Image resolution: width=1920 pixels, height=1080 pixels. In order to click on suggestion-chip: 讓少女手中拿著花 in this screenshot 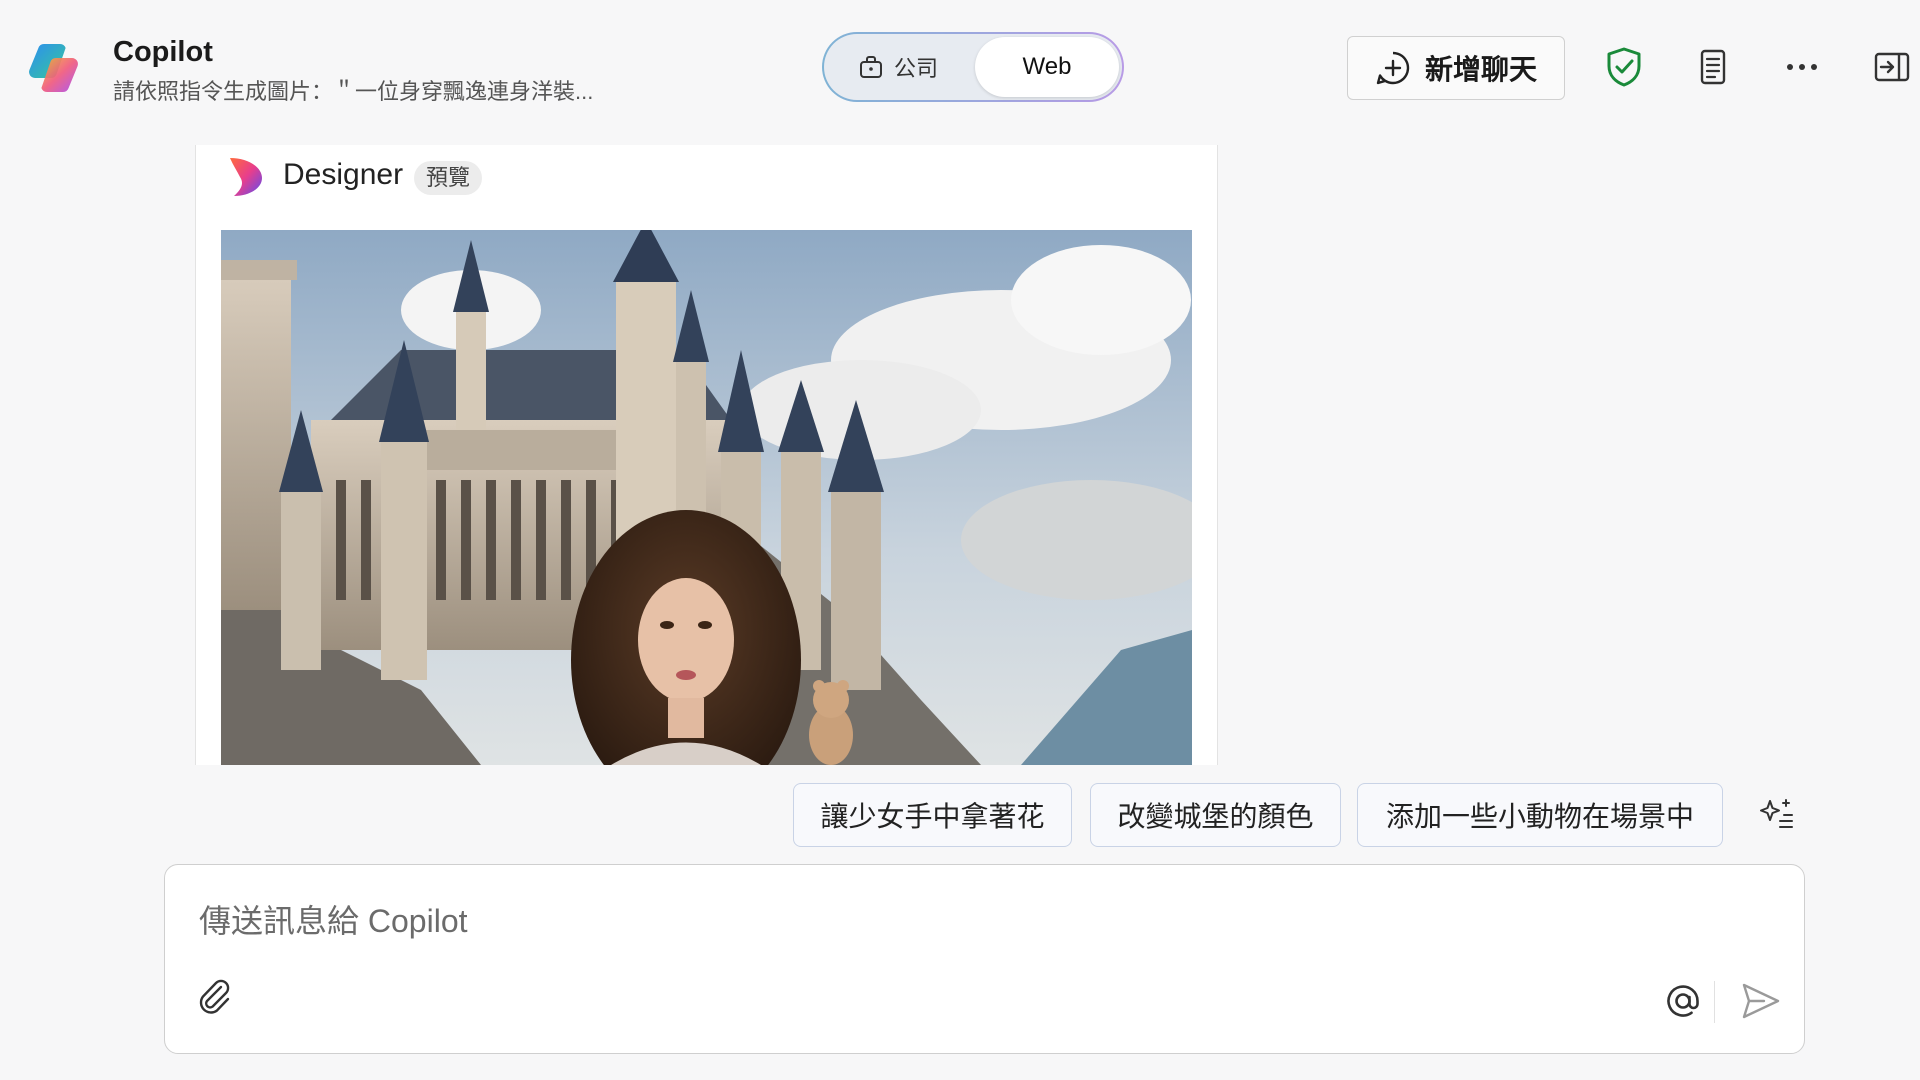, I will do `click(932, 815)`.